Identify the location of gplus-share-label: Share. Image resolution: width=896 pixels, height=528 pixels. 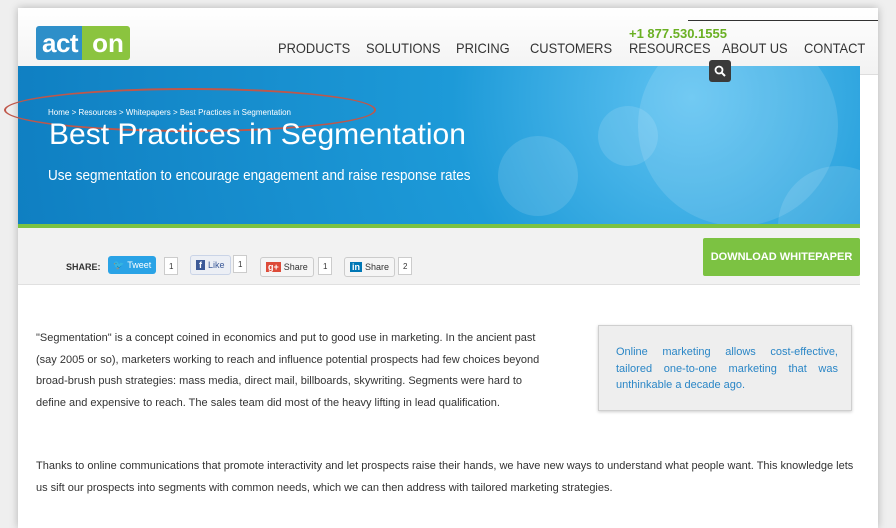
(295, 267).